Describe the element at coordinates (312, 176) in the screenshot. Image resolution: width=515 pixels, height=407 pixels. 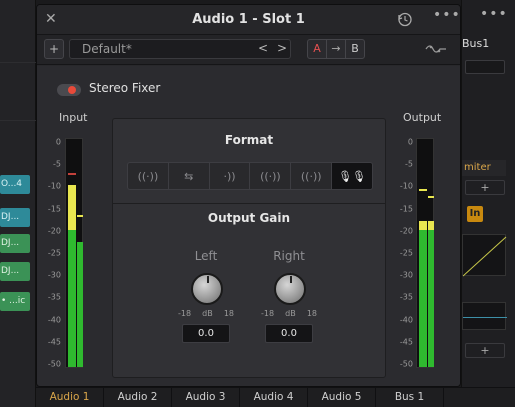
I see `format-mono-b-button: ((·))` at that location.